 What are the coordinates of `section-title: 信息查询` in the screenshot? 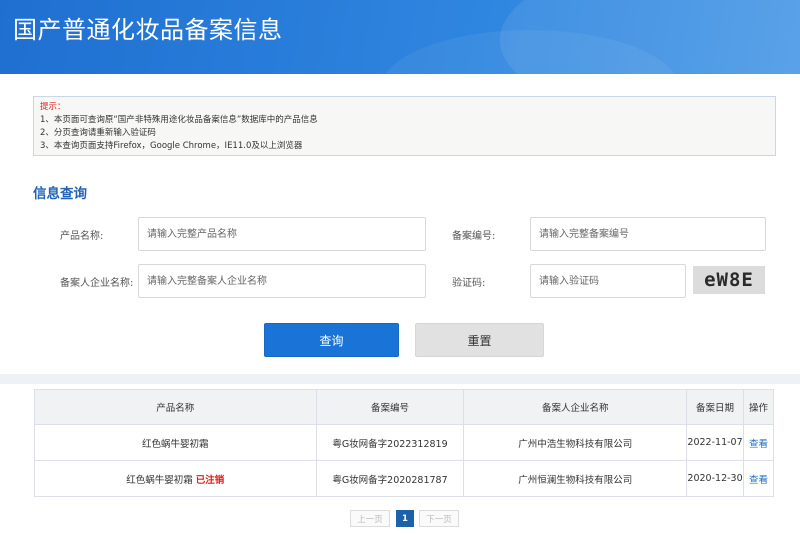 It's located at (60, 194).